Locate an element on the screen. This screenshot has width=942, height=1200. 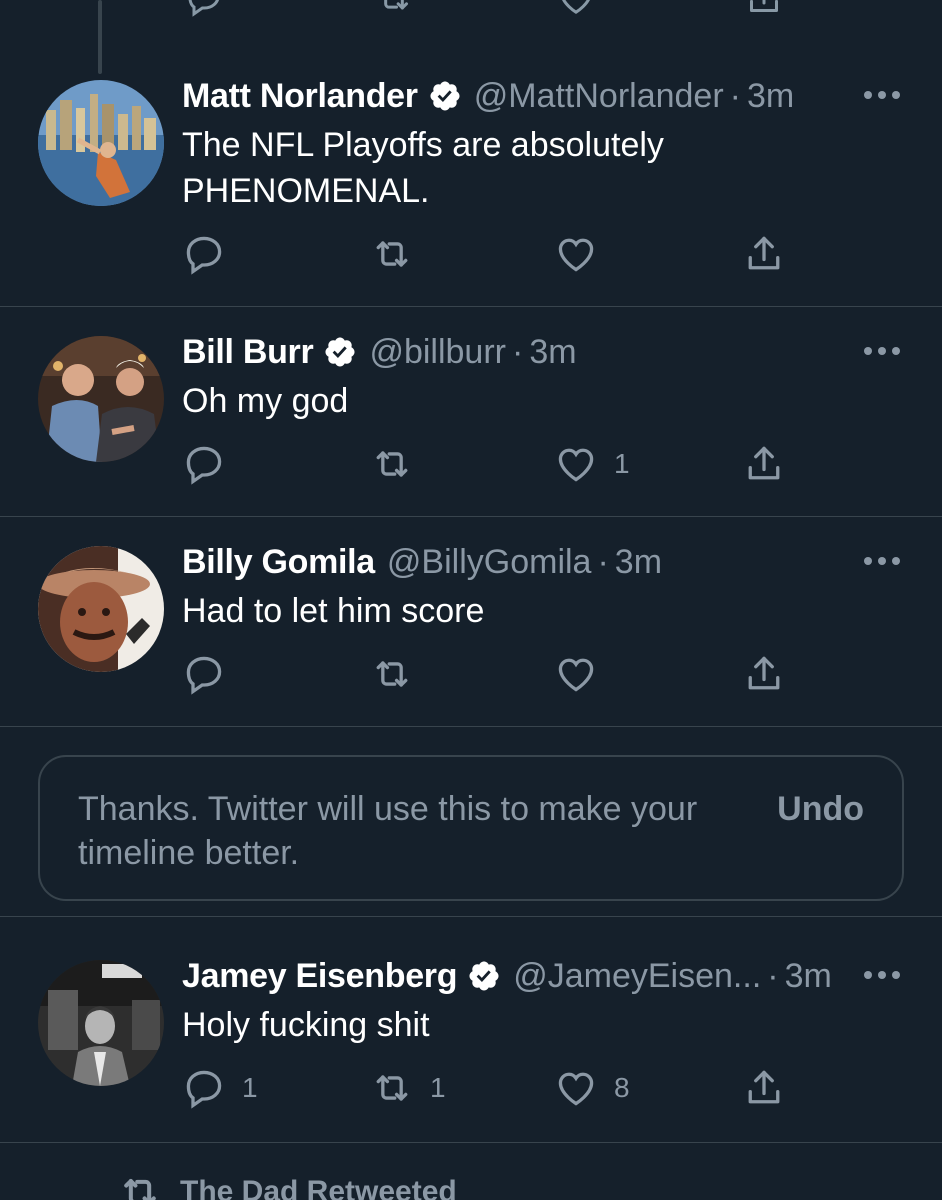
avatar-photo is located at coordinates (101, 143).